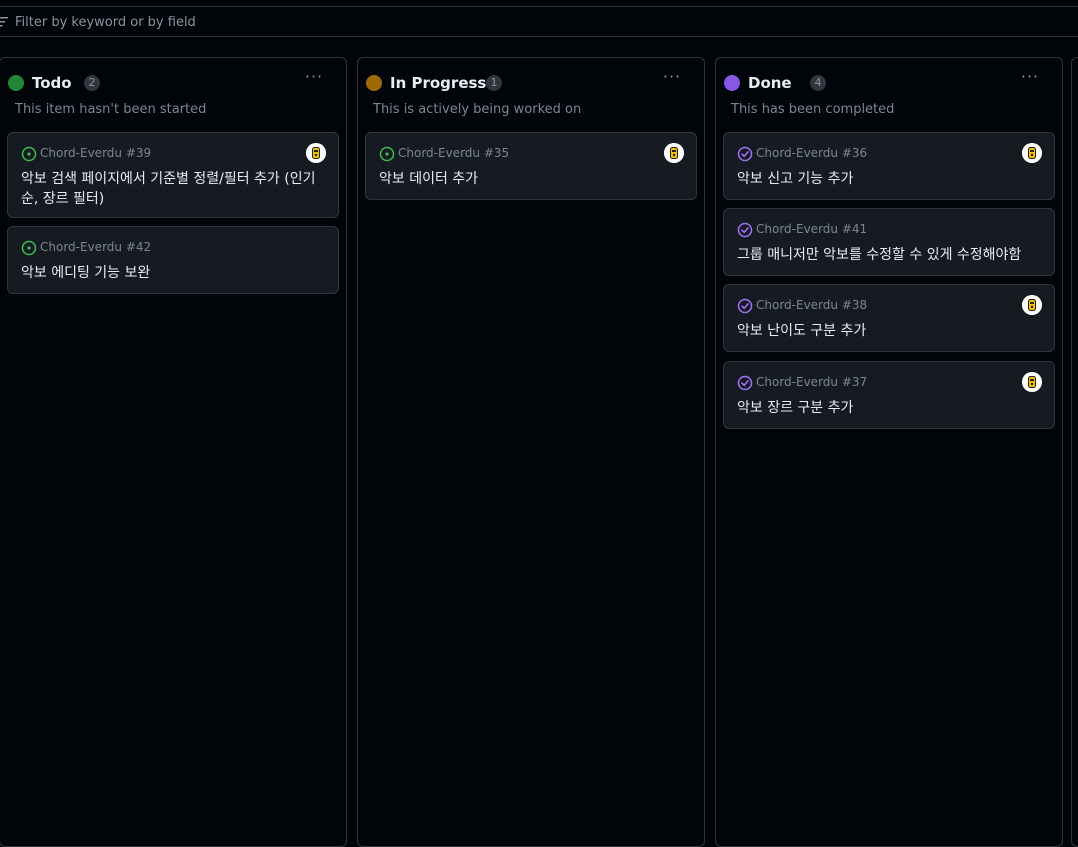 This screenshot has height=847, width=1078. Describe the element at coordinates (168, 83) in the screenshot. I see `column-header: Todo 2` at that location.